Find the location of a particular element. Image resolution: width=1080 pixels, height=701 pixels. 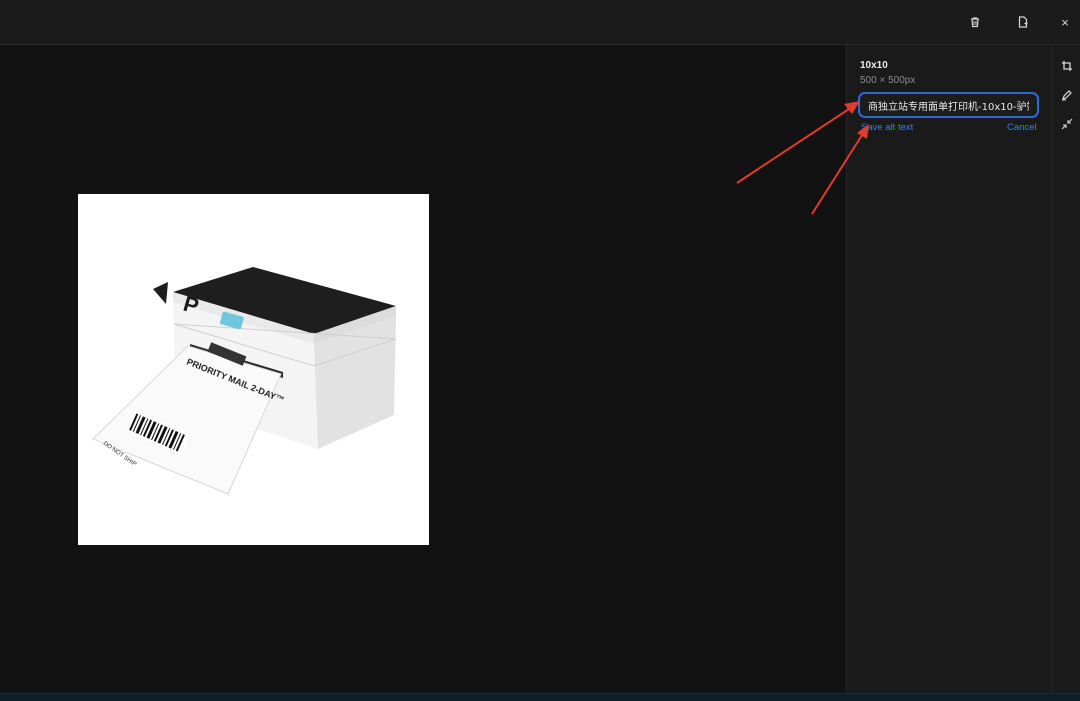

alt-text-input is located at coordinates (948, 105).